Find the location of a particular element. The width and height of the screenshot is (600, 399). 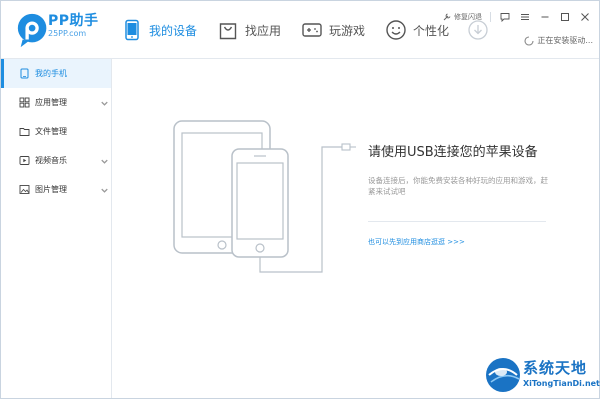

sidebar-item-label: 图片管理 is located at coordinates (51, 189).